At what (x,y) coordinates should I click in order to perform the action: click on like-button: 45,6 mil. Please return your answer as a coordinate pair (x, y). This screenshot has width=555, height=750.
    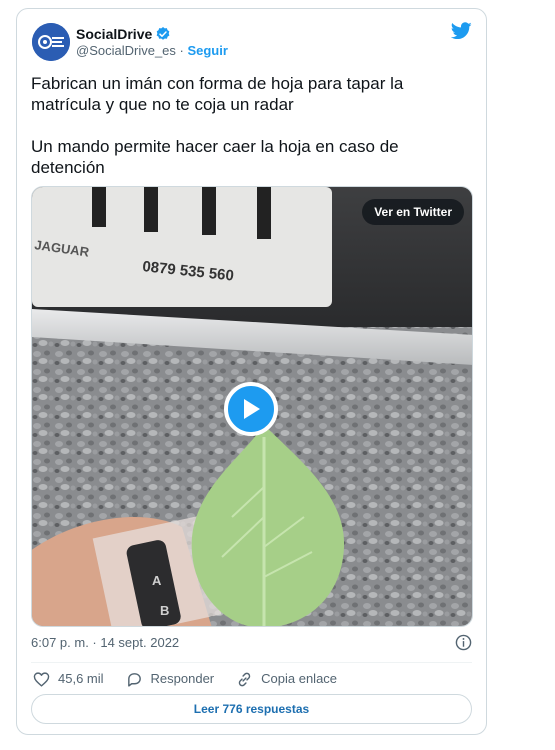
    Looking at the image, I should click on (68, 679).